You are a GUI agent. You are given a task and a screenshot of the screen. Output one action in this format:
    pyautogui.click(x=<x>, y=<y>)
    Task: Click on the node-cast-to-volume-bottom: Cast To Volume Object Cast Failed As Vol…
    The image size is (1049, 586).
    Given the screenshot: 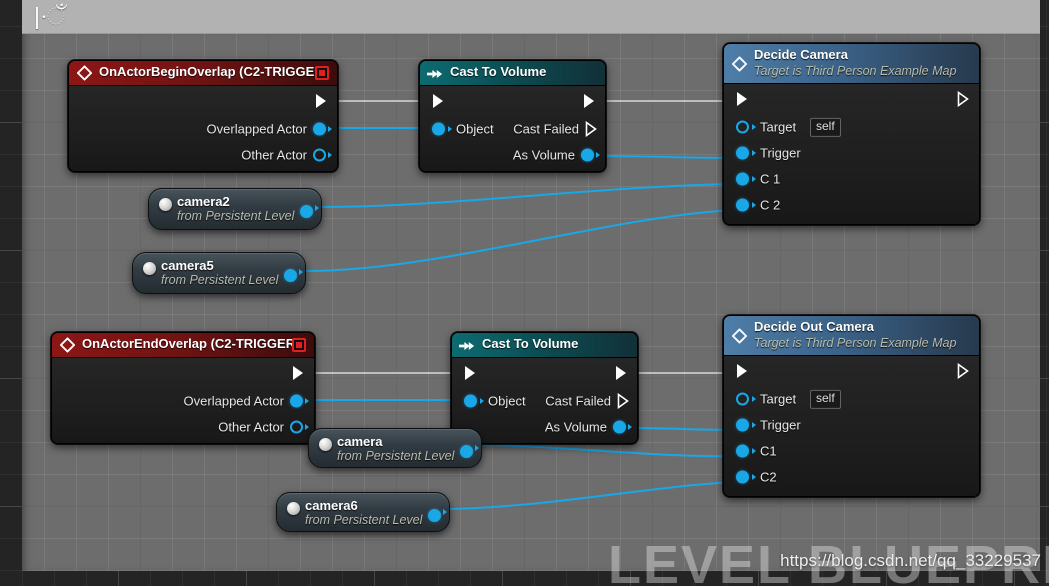 What is the action you would take?
    pyautogui.click(x=544, y=388)
    